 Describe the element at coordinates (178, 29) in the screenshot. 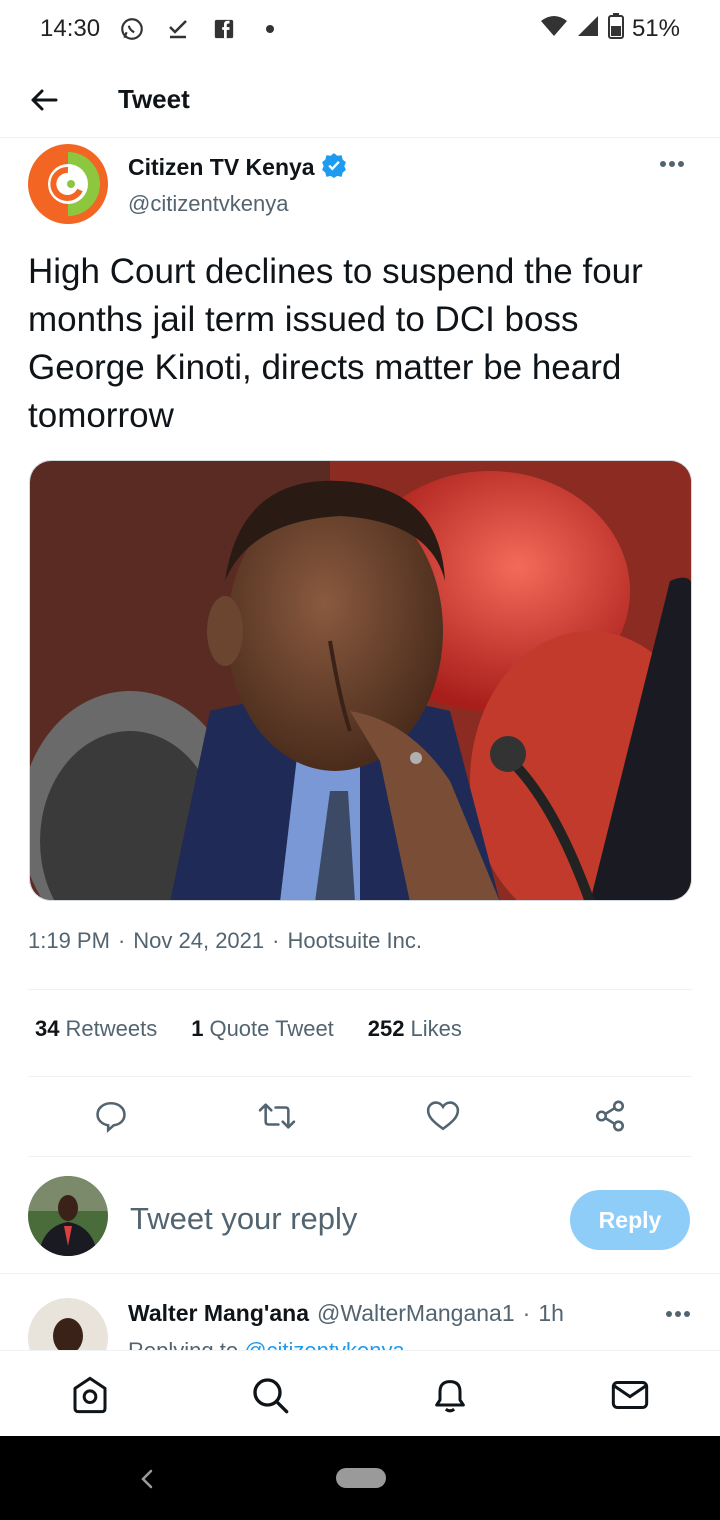

I see `check-download-icon` at that location.